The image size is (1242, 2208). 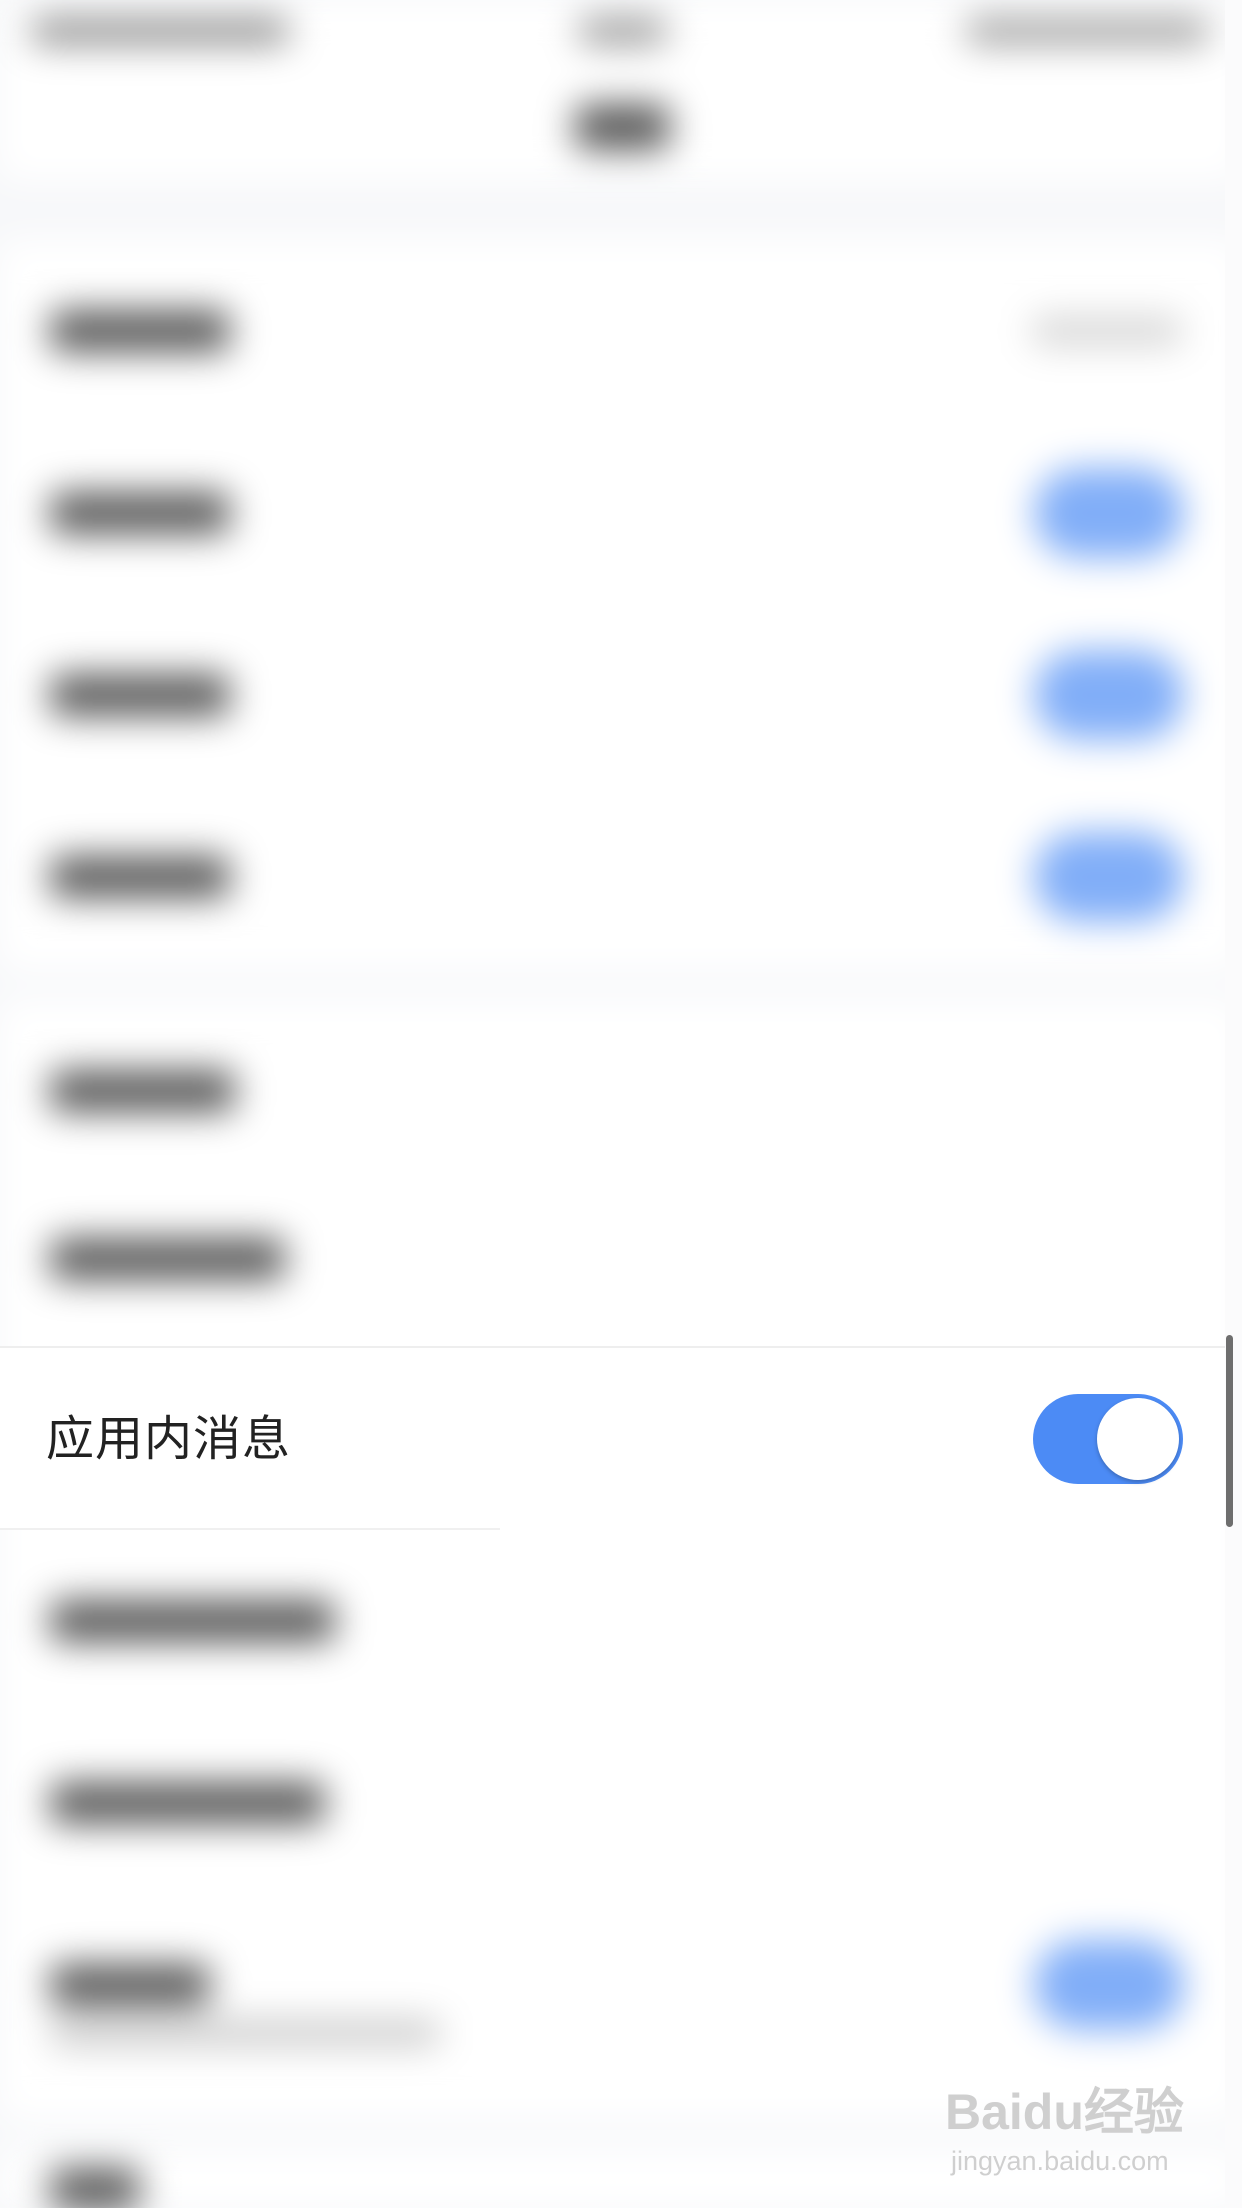 I want to click on setting-label: 应用内消息, so click(x=169, y=1439).